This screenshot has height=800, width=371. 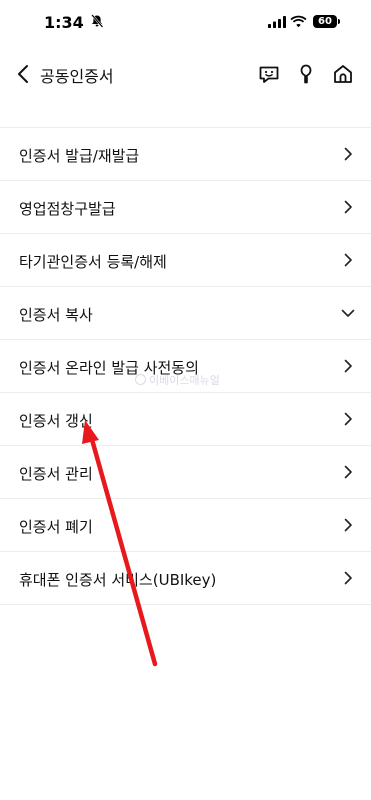 I want to click on watermark-text: 이베이스매뉴얼, so click(x=184, y=380).